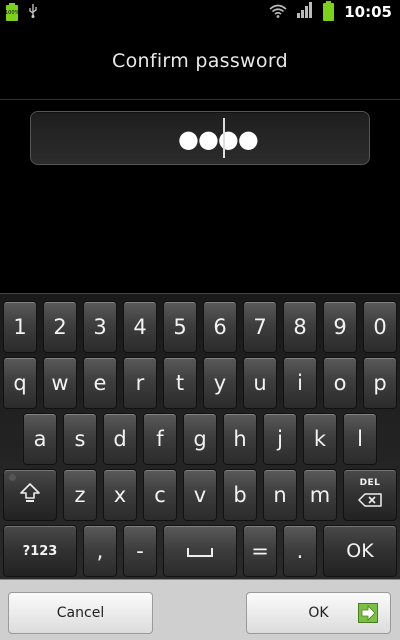  Describe the element at coordinates (240, 439) in the screenshot. I see `key-h: h` at that location.